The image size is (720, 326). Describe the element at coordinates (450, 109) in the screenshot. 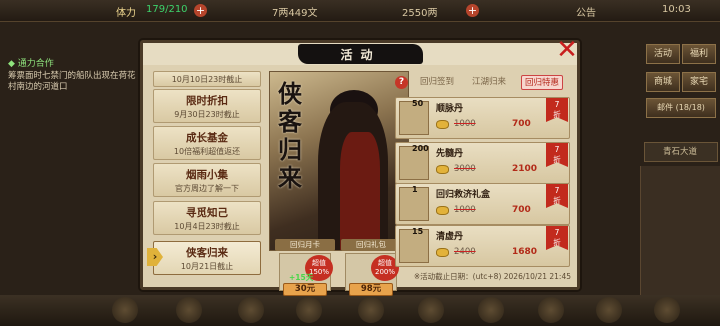

I see `item-name: 顺脉丹` at that location.